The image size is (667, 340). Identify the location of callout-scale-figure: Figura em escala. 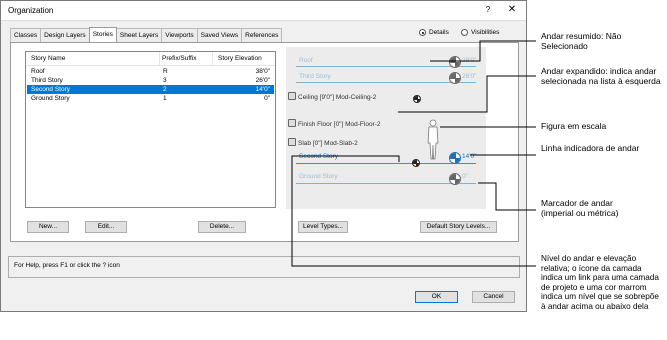
(574, 126).